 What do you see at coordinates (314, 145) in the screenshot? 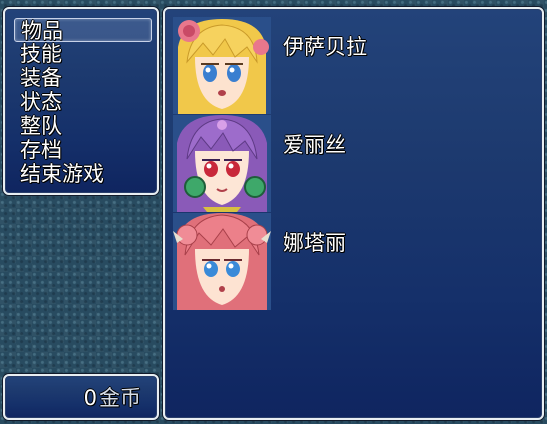
I see `party-member-name: 爱丽丝` at bounding box center [314, 145].